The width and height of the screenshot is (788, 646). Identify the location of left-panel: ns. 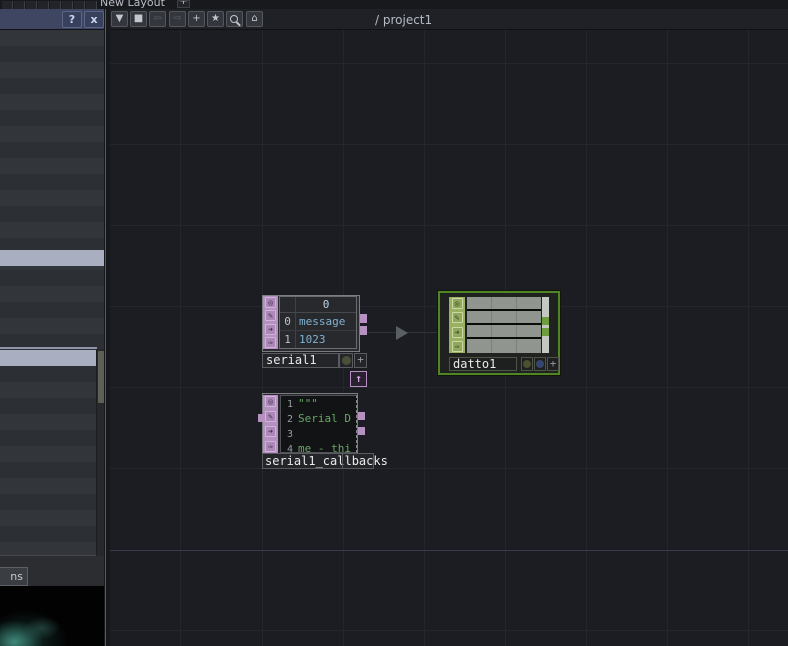
(52, 338).